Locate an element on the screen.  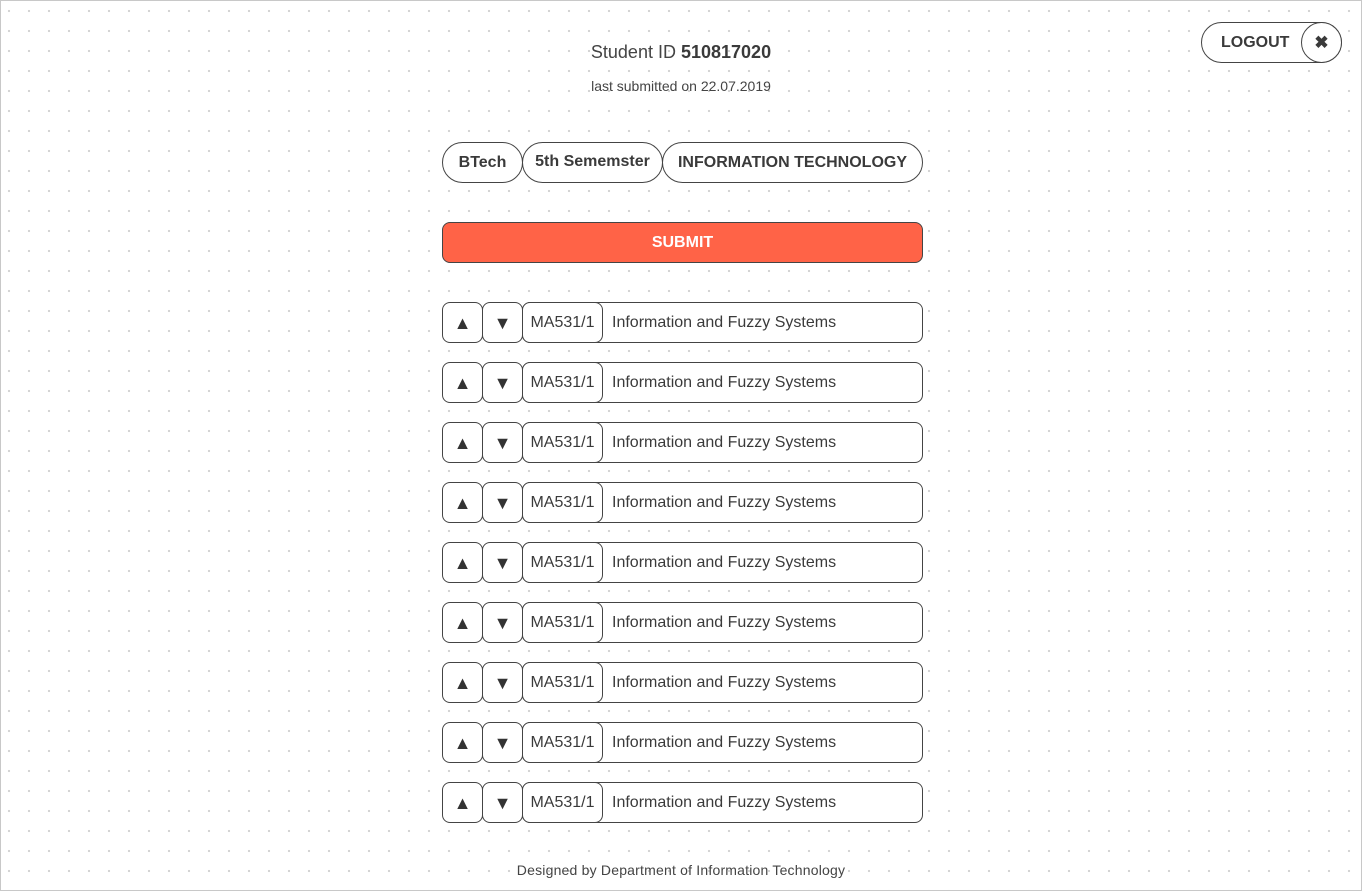
logout-group: LOGOUT ✖ is located at coordinates (1271, 42).